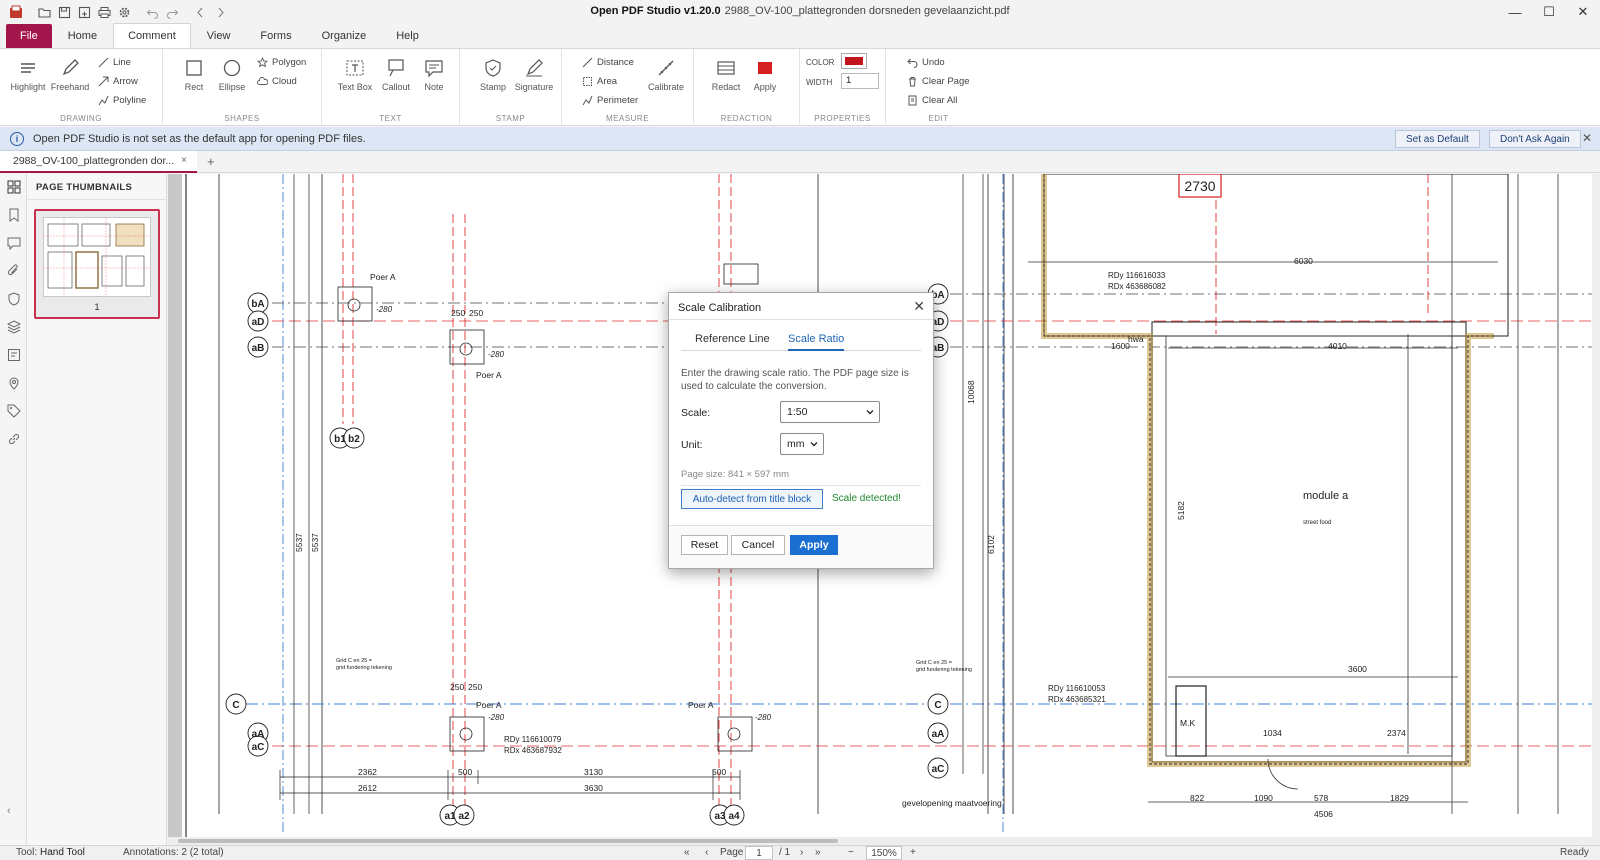 The width and height of the screenshot is (1600, 860). What do you see at coordinates (884, 853) in the screenshot?
I see `zoom-level-input: 150%` at bounding box center [884, 853].